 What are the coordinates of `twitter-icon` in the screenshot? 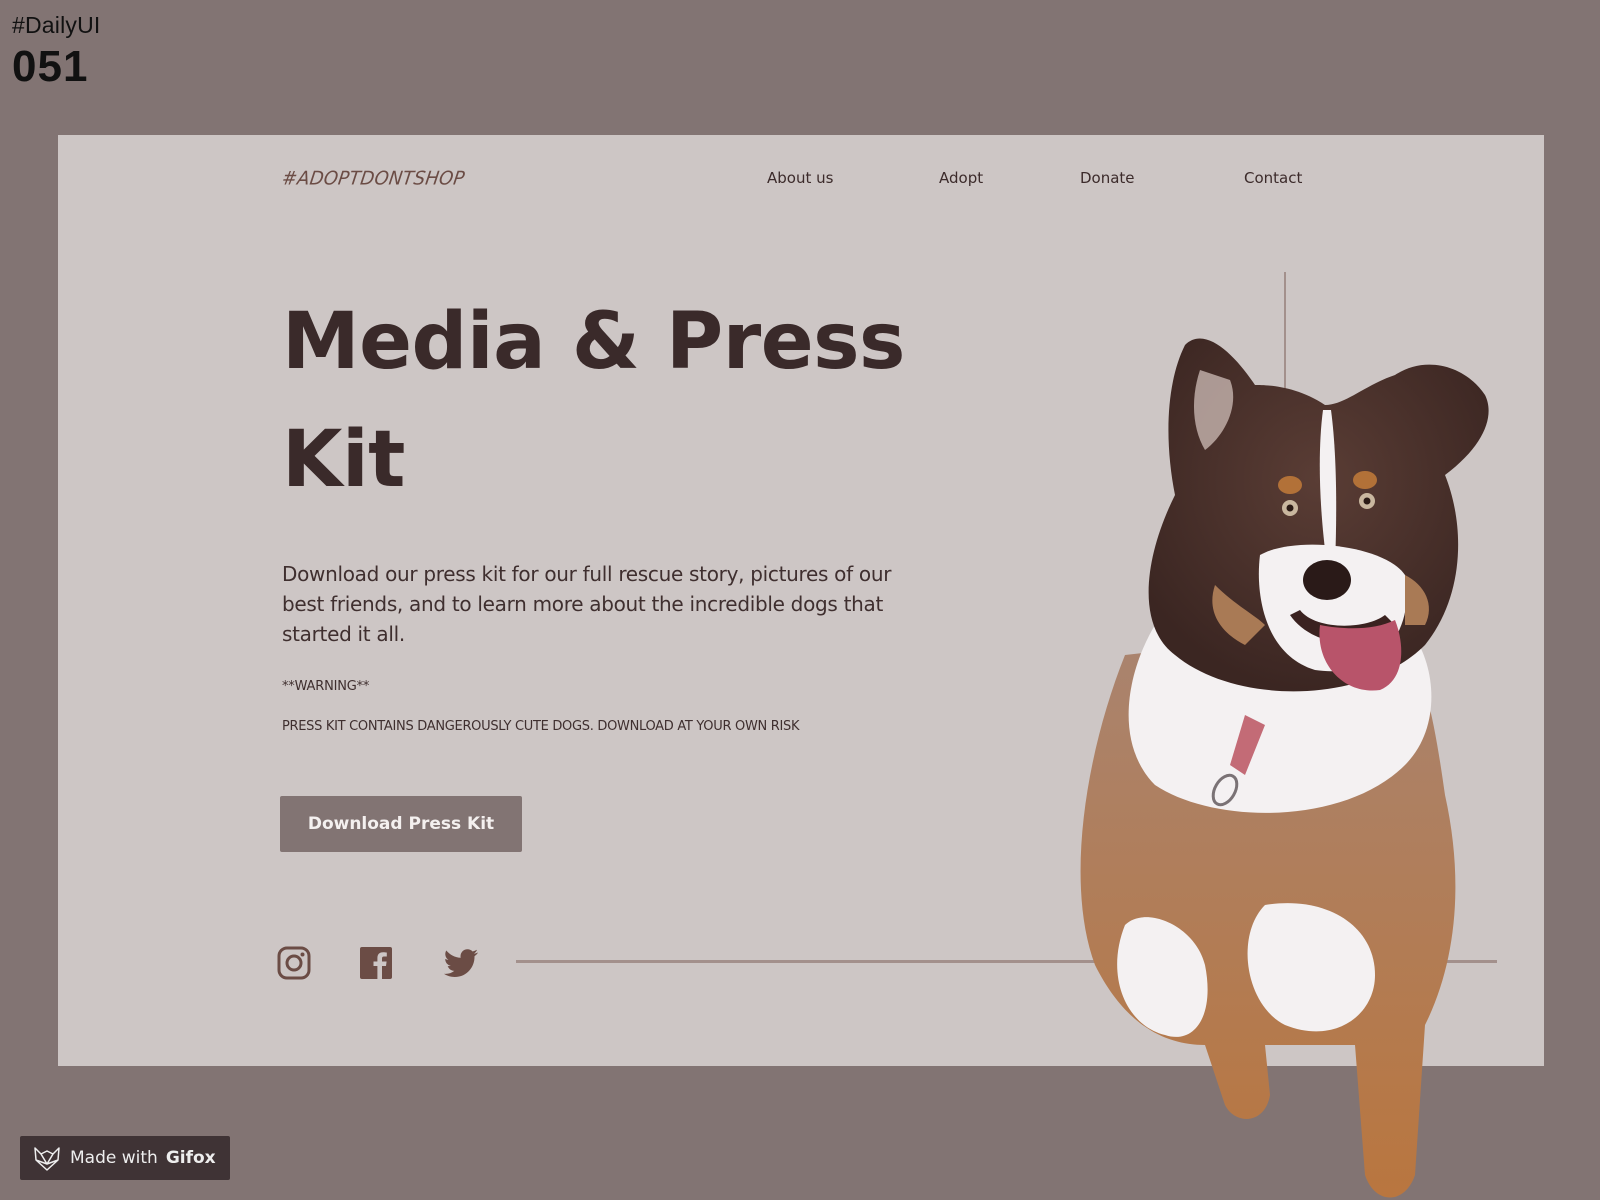 It's located at (460, 963).